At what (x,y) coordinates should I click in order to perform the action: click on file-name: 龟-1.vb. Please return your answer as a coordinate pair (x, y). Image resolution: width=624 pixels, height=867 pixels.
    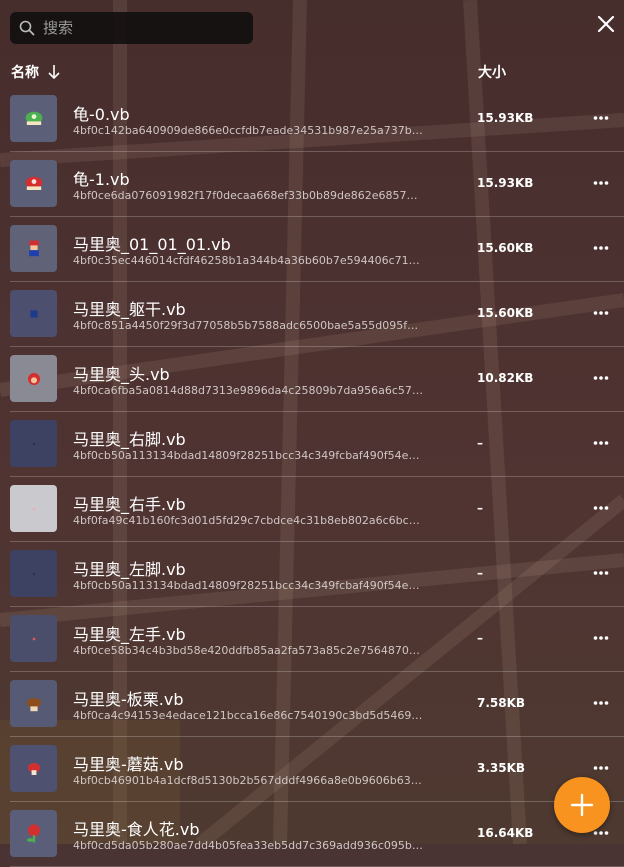
    Looking at the image, I should click on (101, 179).